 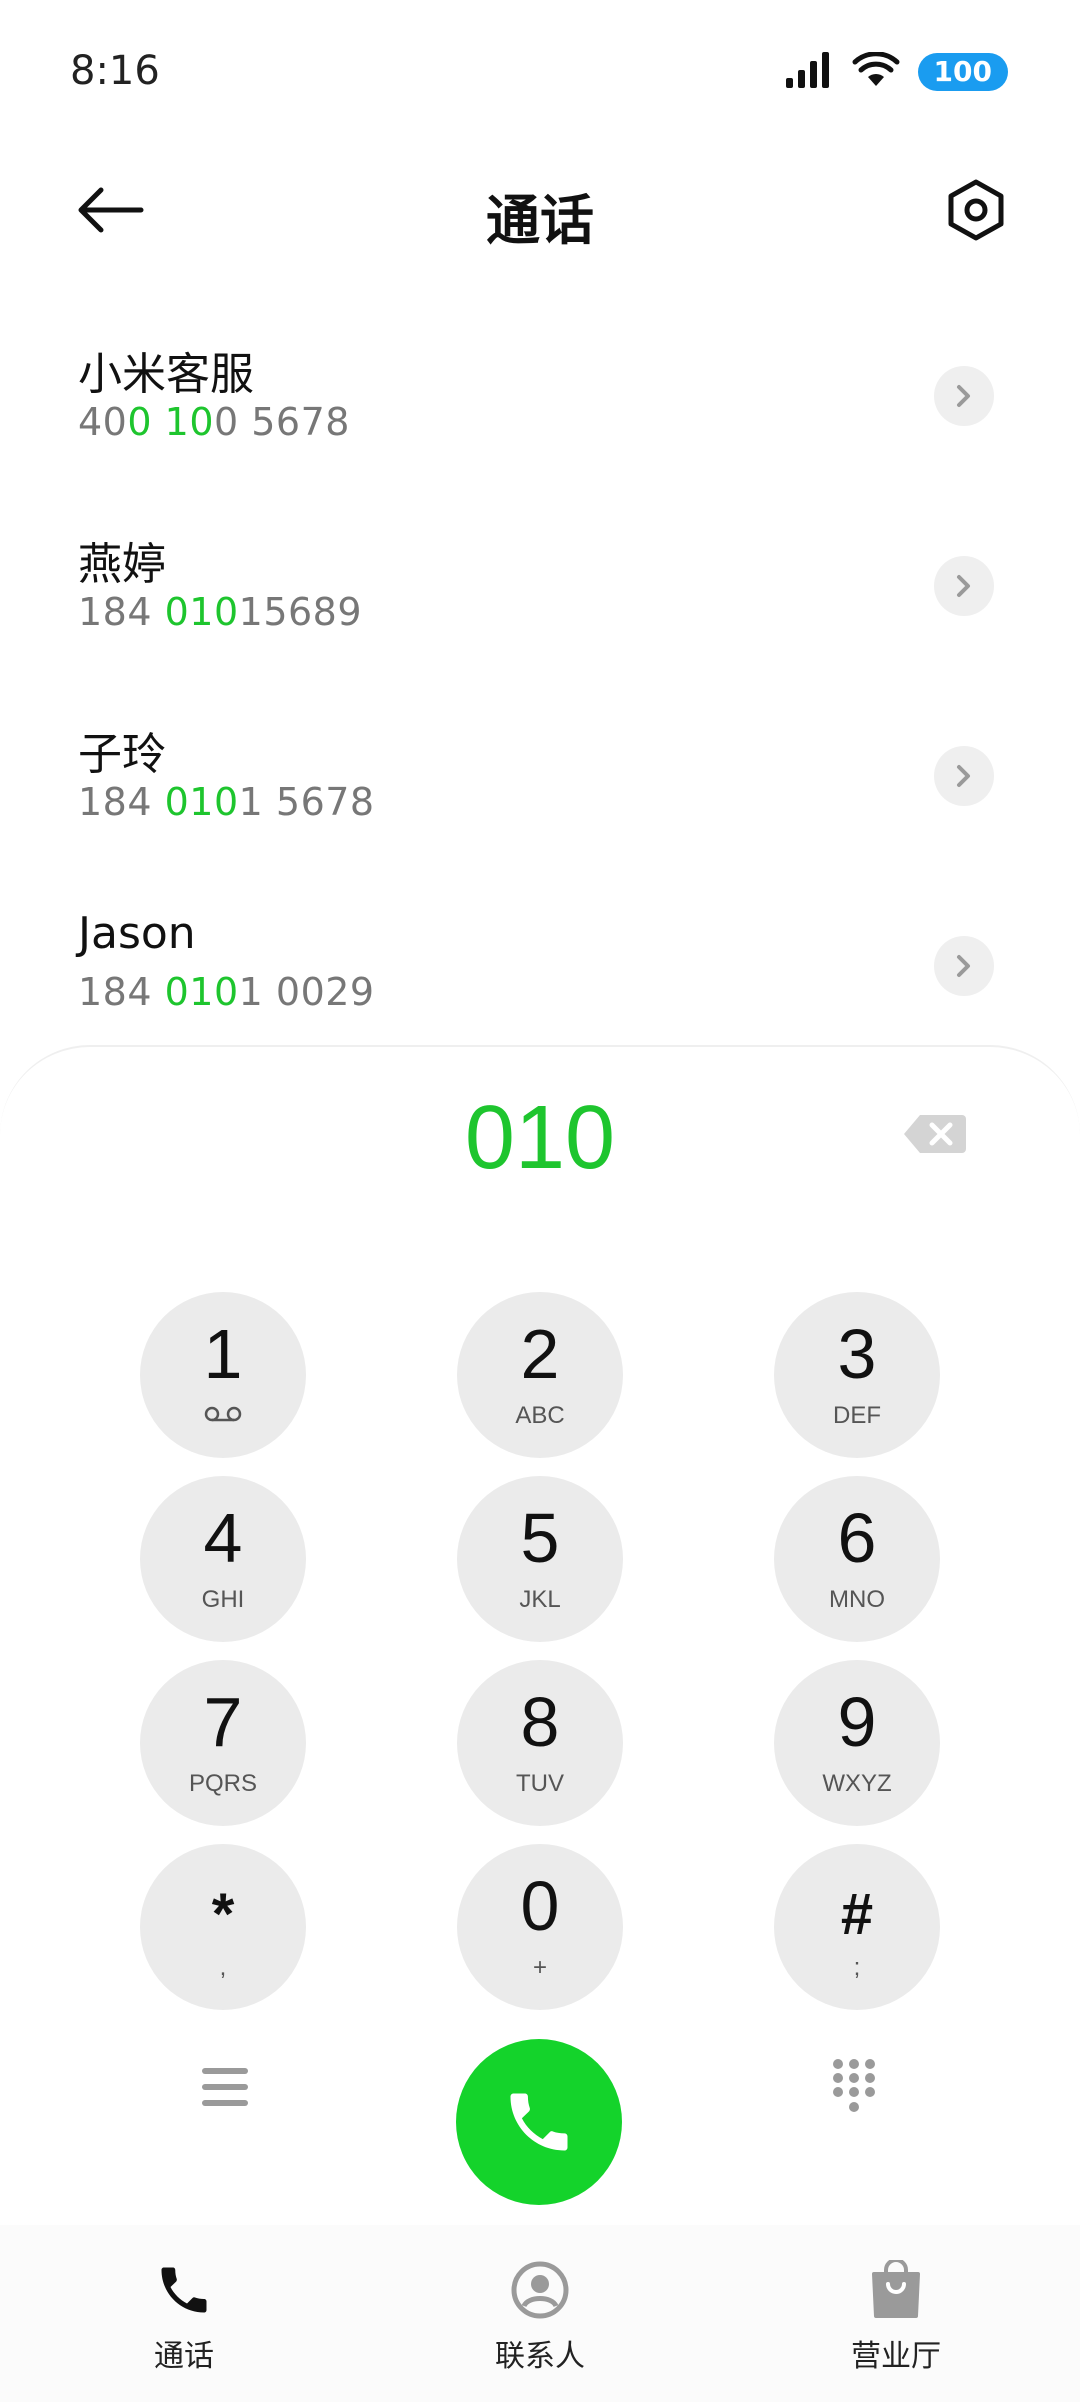 I want to click on key-digit: 3, so click(x=857, y=1354).